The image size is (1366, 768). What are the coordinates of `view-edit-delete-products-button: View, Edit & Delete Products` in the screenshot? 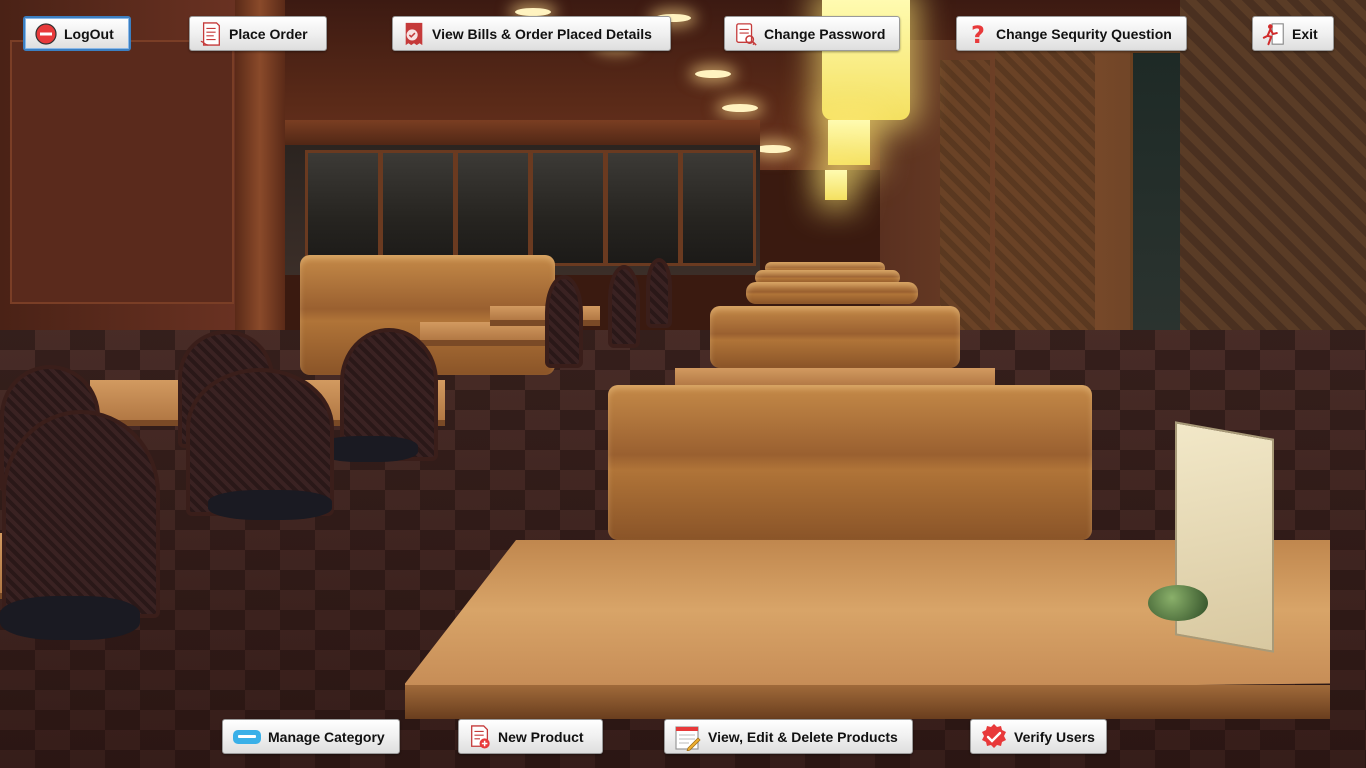 It's located at (788, 736).